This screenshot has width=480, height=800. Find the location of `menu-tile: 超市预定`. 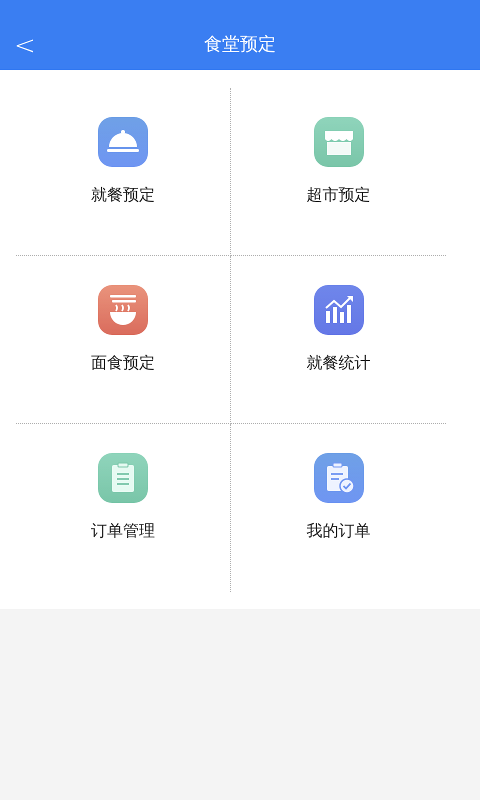

menu-tile: 超市预定 is located at coordinates (338, 172).